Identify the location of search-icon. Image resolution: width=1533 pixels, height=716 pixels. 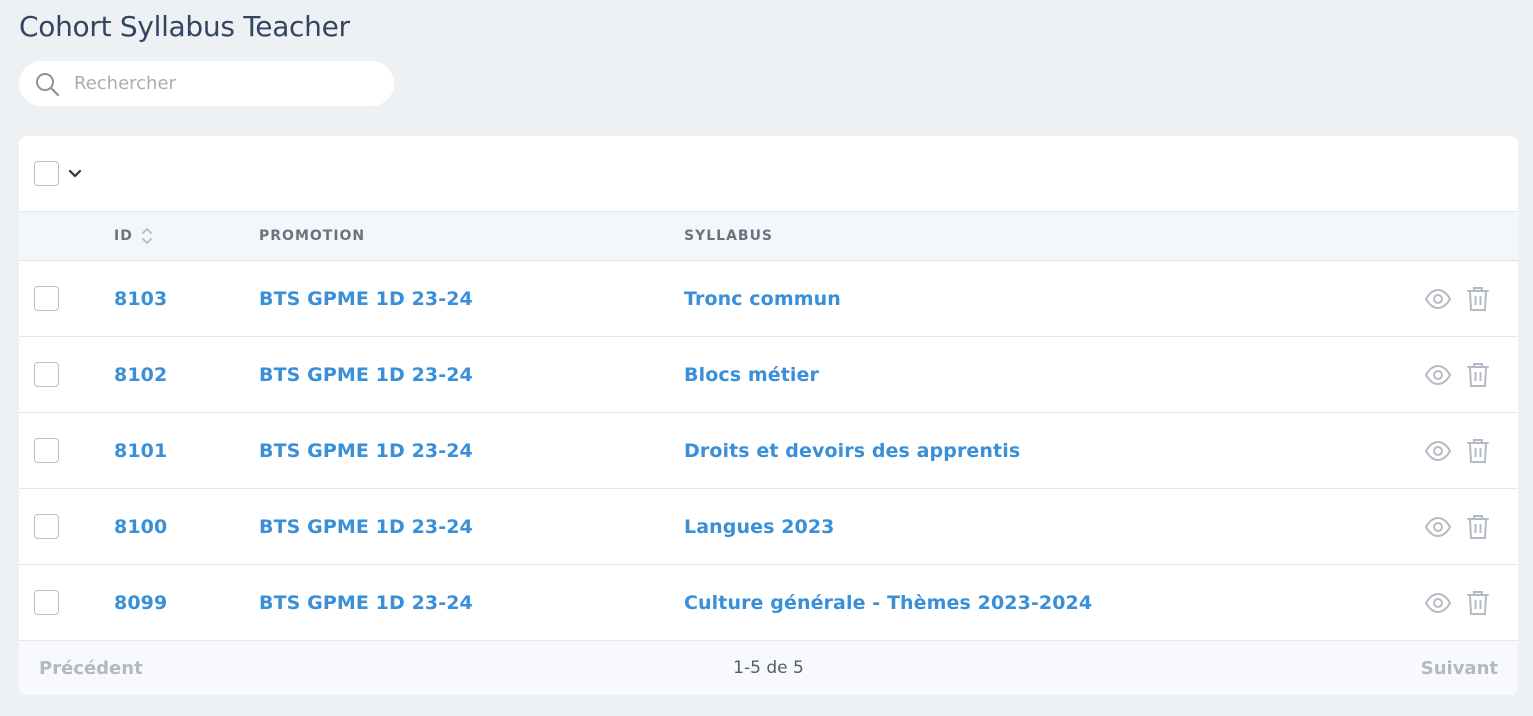
(47, 84).